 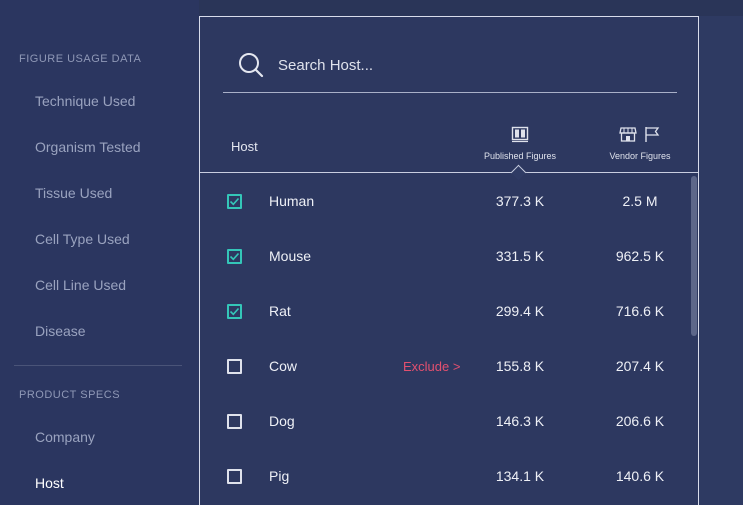 I want to click on host-name: Mouse, so click(x=290, y=256).